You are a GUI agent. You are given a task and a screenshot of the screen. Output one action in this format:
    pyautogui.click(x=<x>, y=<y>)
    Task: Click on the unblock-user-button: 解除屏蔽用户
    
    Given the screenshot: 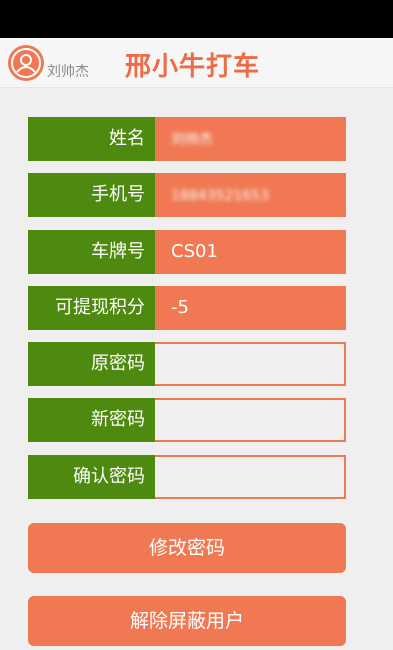 What is the action you would take?
    pyautogui.click(x=187, y=621)
    